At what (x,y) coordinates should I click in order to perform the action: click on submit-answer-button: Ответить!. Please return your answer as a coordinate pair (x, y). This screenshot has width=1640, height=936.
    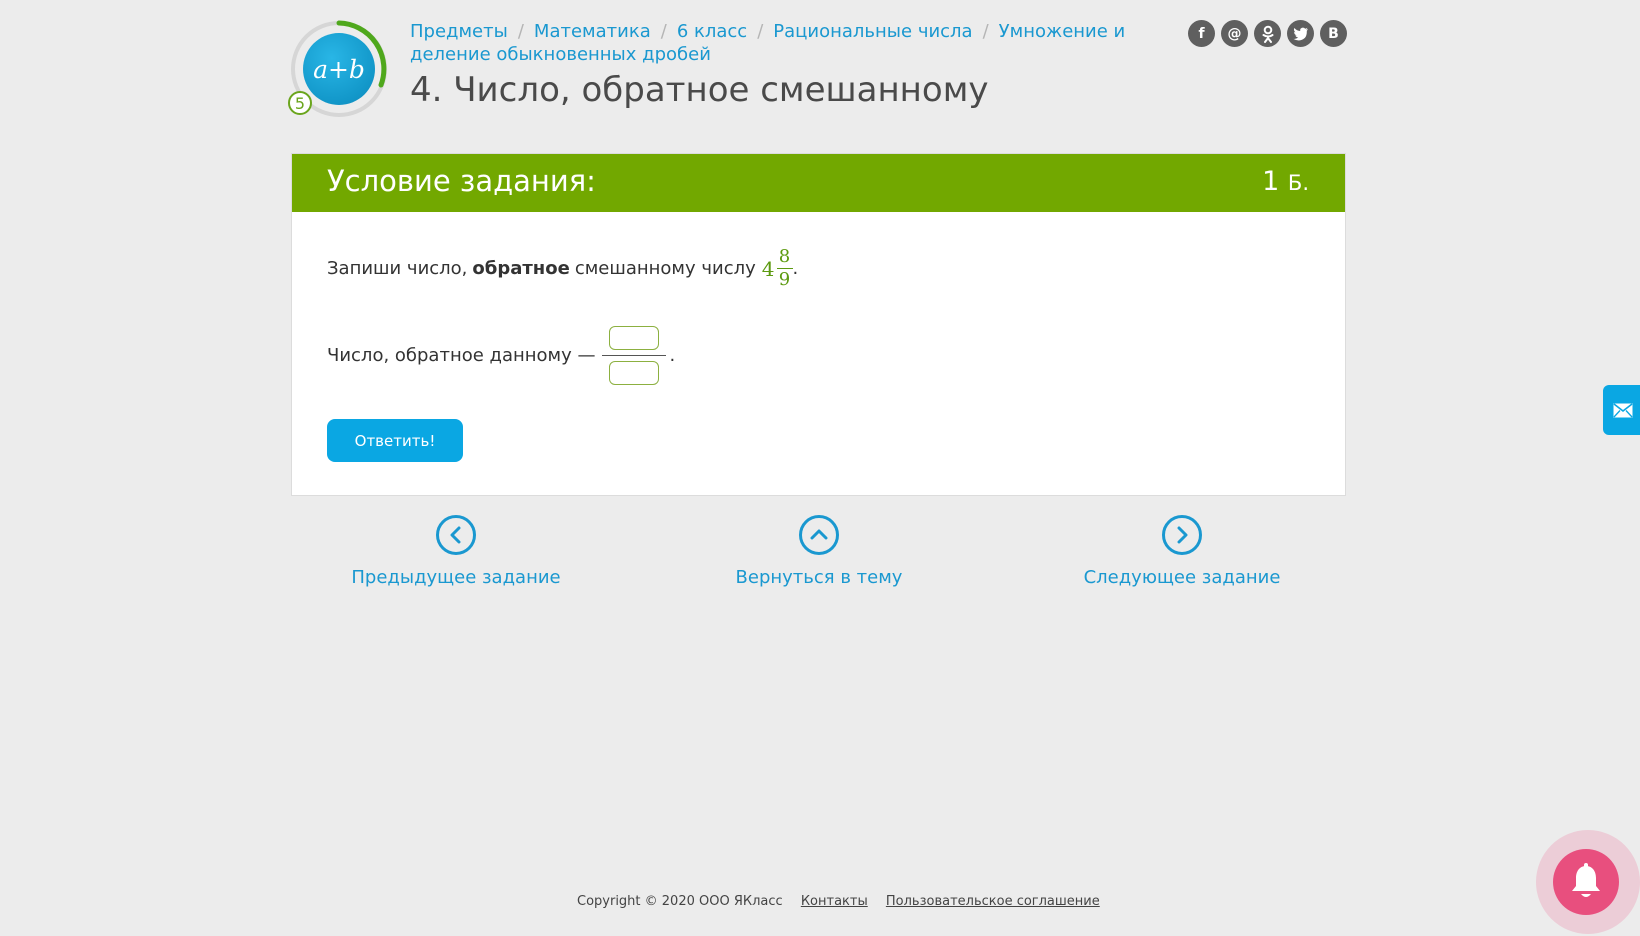
    Looking at the image, I should click on (395, 440).